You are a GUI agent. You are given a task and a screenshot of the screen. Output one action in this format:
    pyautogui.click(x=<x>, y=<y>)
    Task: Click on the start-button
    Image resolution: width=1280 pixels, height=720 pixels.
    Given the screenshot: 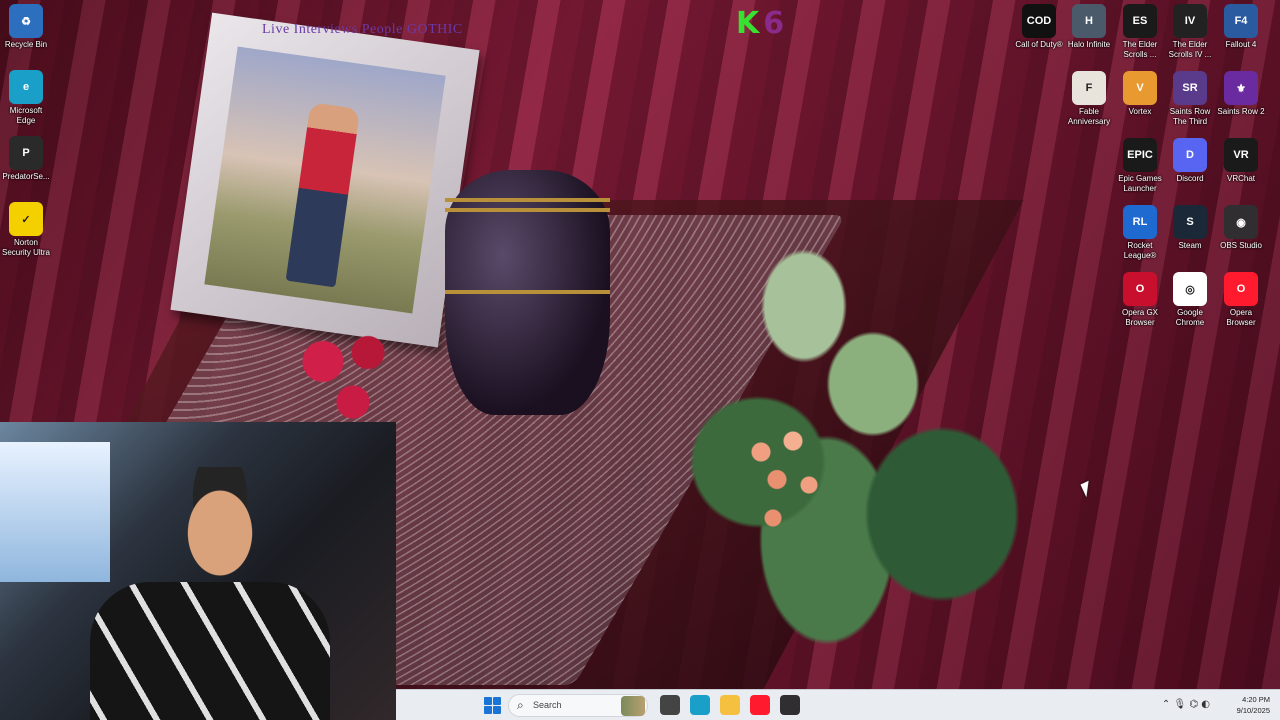 What is the action you would take?
    pyautogui.click(x=492, y=705)
    